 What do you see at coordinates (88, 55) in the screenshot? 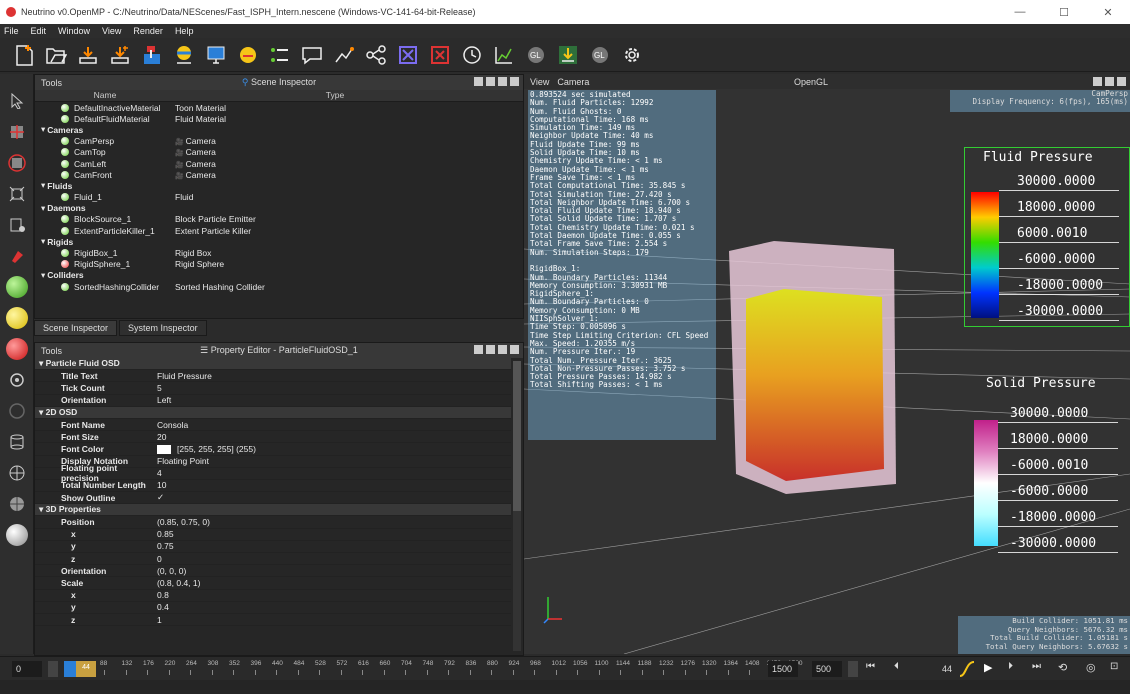
I see `save-icon` at bounding box center [88, 55].